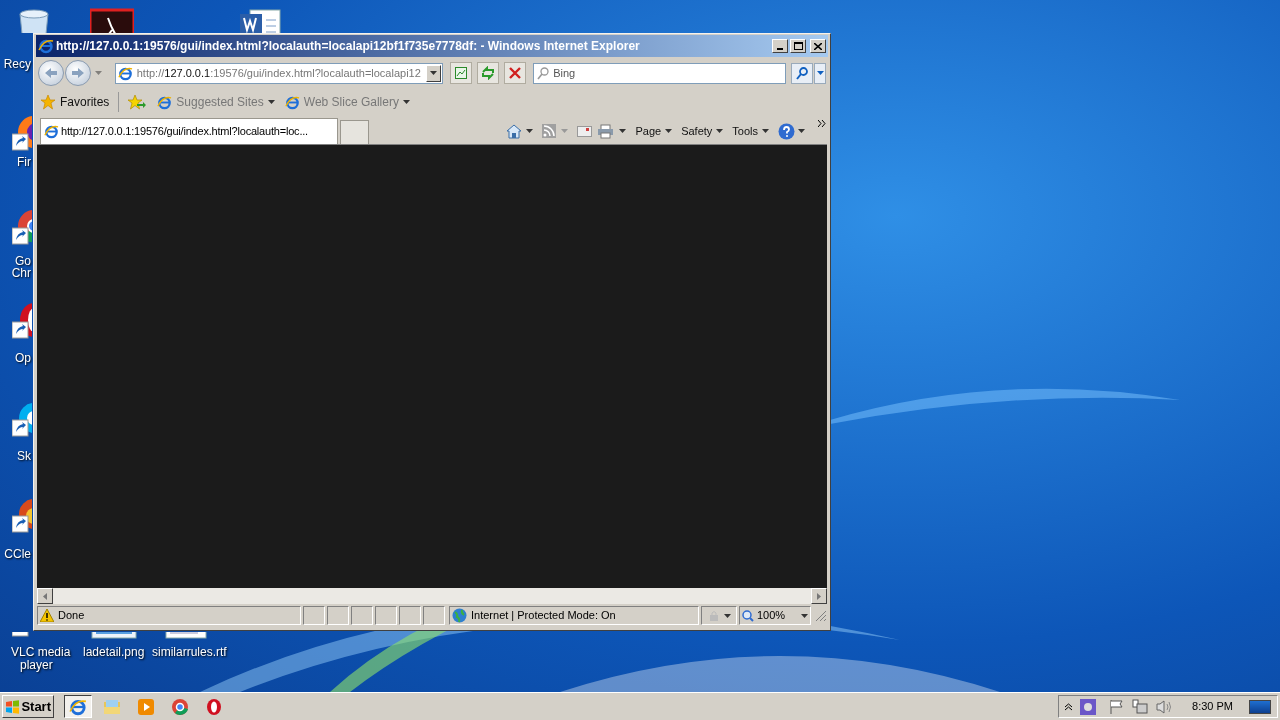 The width and height of the screenshot is (1280, 720). Describe the element at coordinates (702, 131) in the screenshot. I see `command-menu: Safety` at that location.